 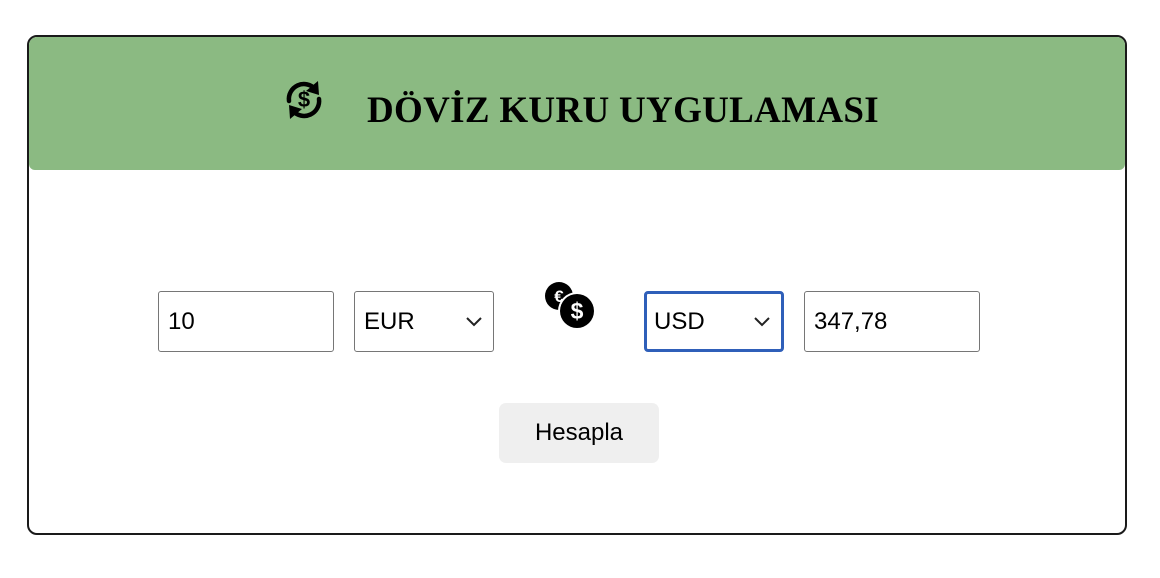 What do you see at coordinates (246, 321) in the screenshot?
I see `amount-input: 10` at bounding box center [246, 321].